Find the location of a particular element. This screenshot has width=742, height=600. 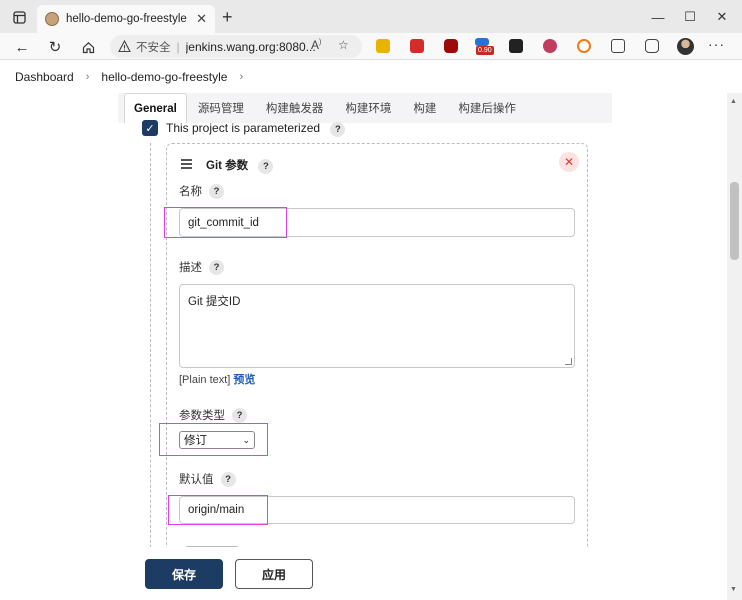

delete-param-icon: ✕ is located at coordinates (569, 162).